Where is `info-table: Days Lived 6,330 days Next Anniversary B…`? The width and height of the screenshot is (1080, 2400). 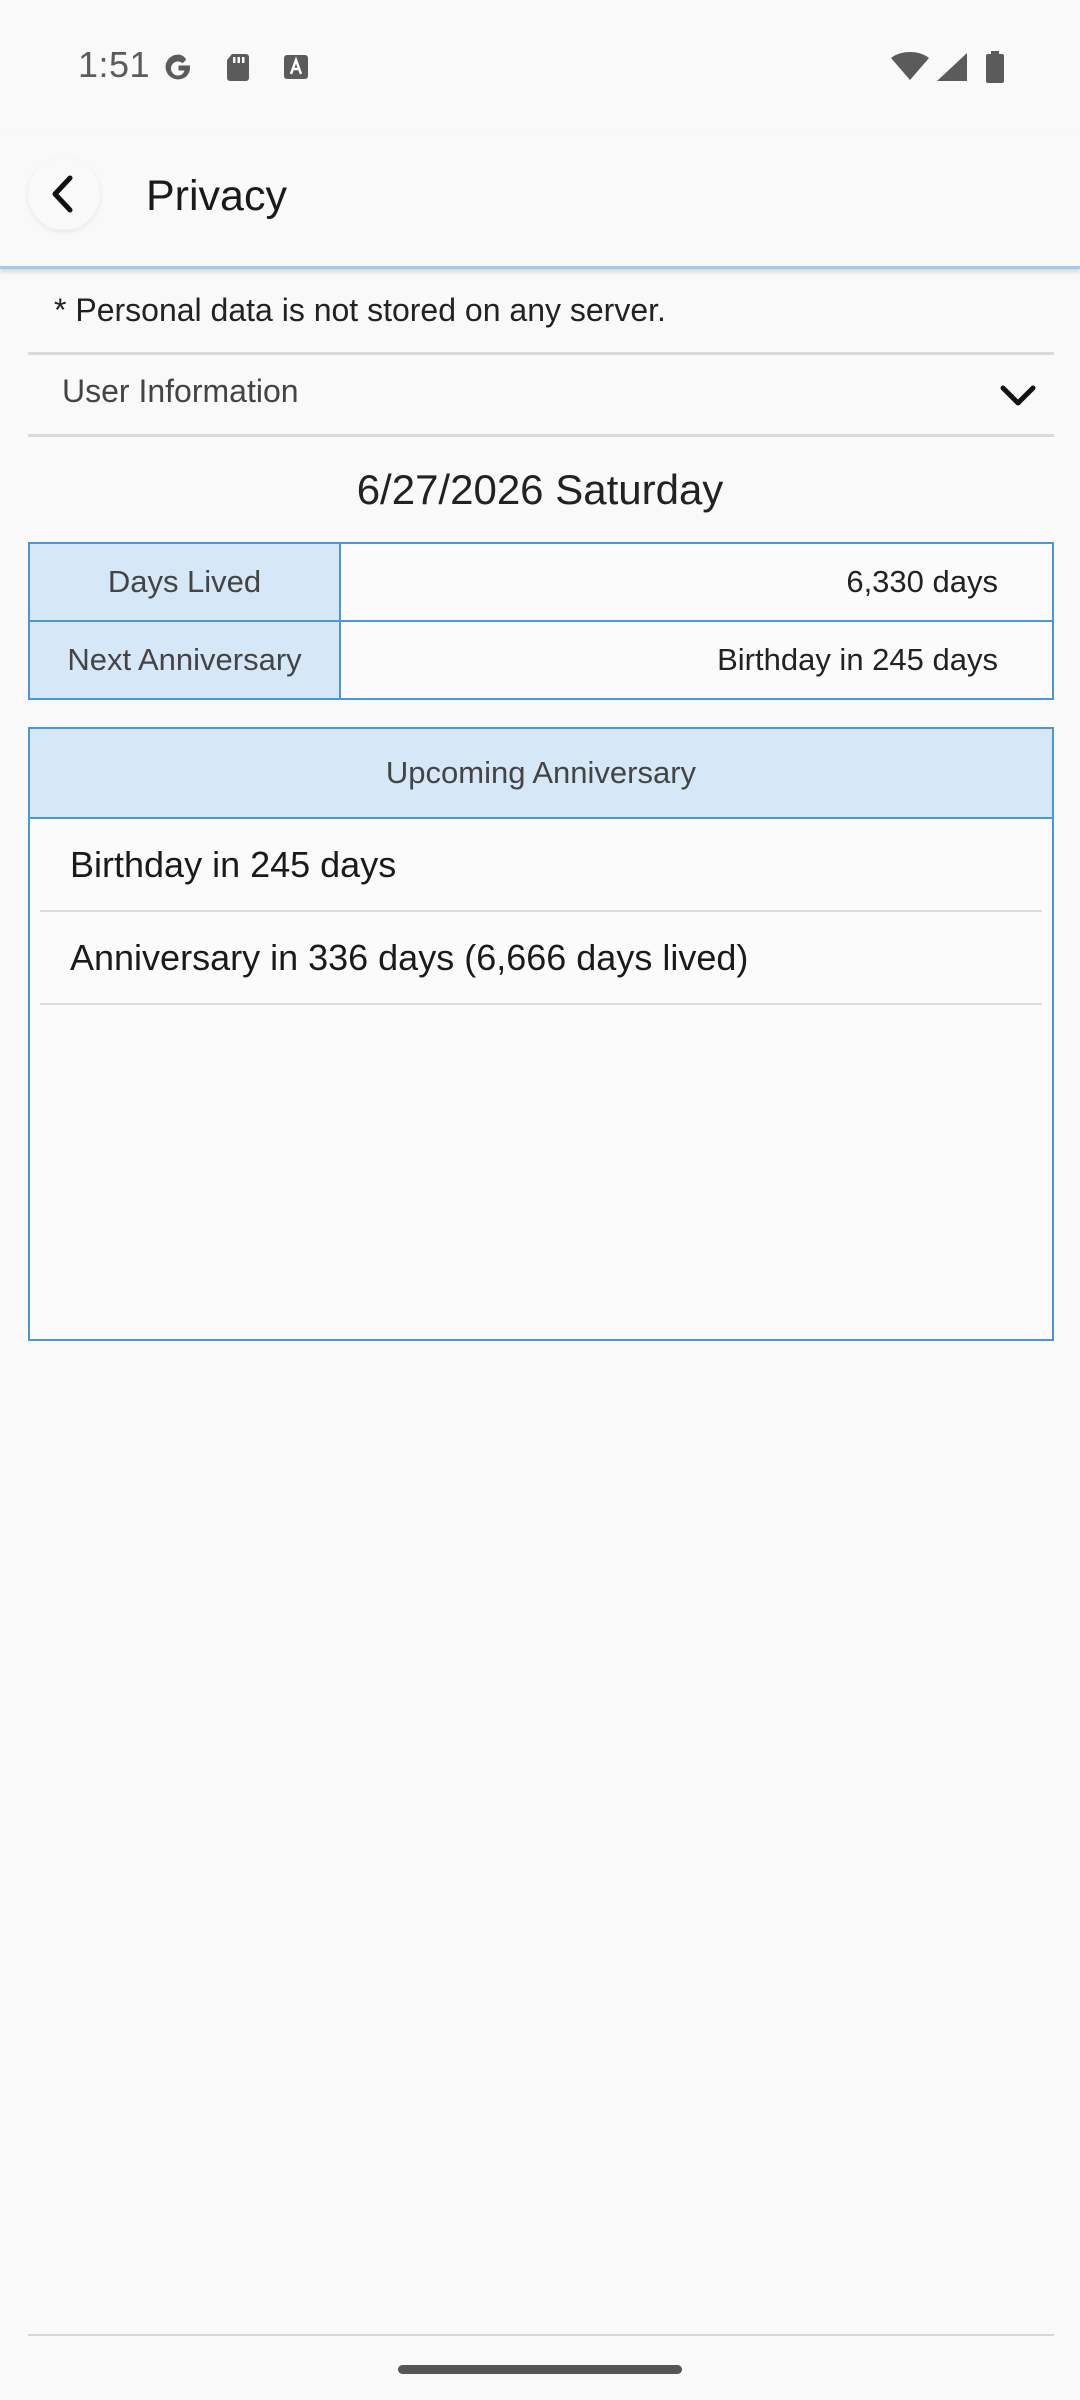
info-table: Days Lived 6,330 days Next Anniversary B… is located at coordinates (541, 621).